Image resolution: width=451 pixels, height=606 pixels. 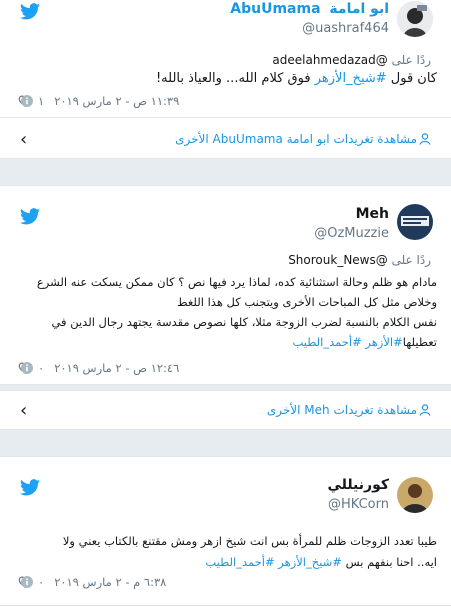 I want to click on like-count: ١, so click(x=41, y=101).